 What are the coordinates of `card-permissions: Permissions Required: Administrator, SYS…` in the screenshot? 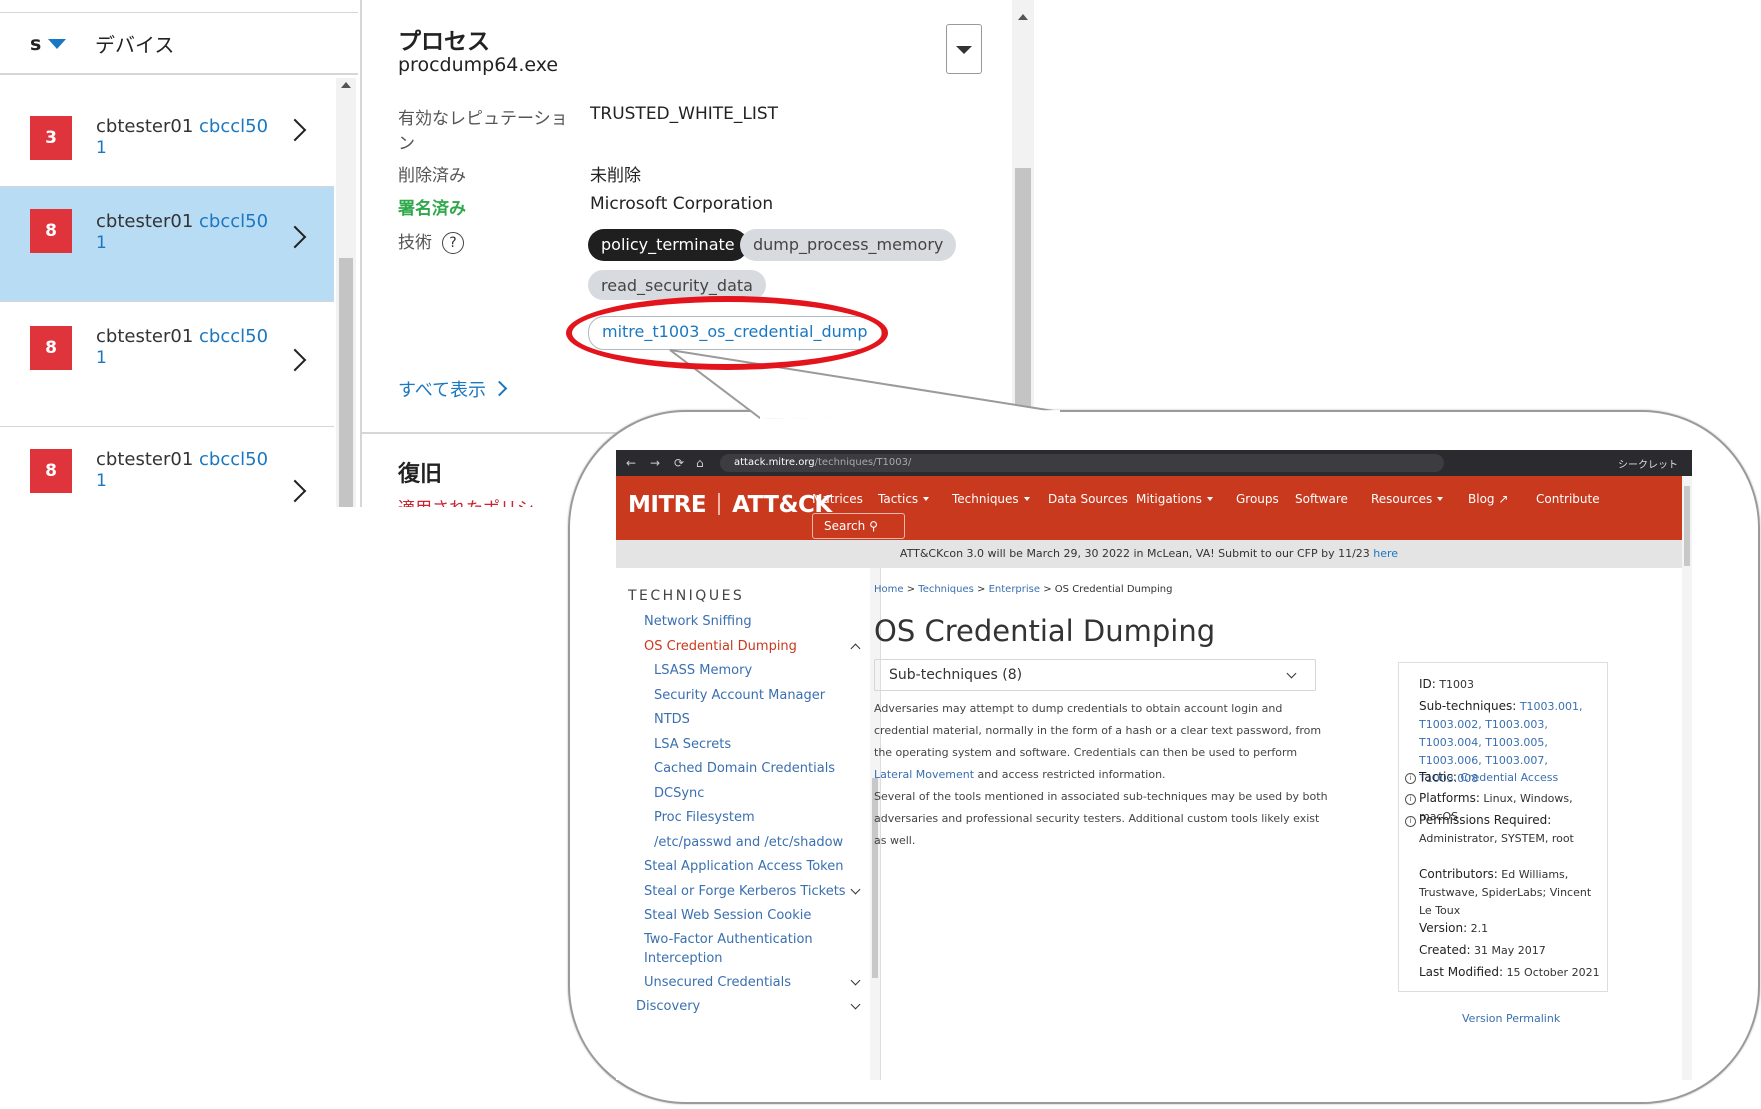 It's located at (1496, 829).